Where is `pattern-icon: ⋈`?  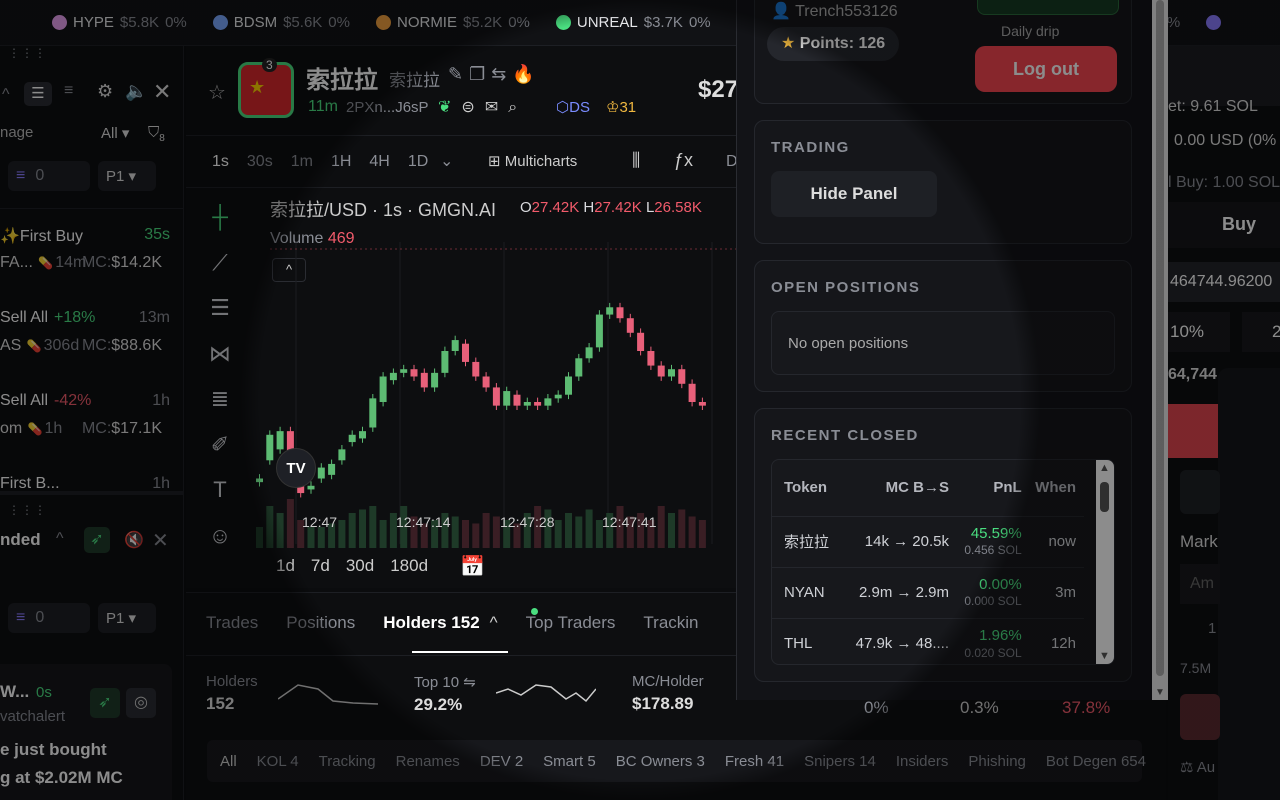
pattern-icon: ⋈ is located at coordinates (220, 354).